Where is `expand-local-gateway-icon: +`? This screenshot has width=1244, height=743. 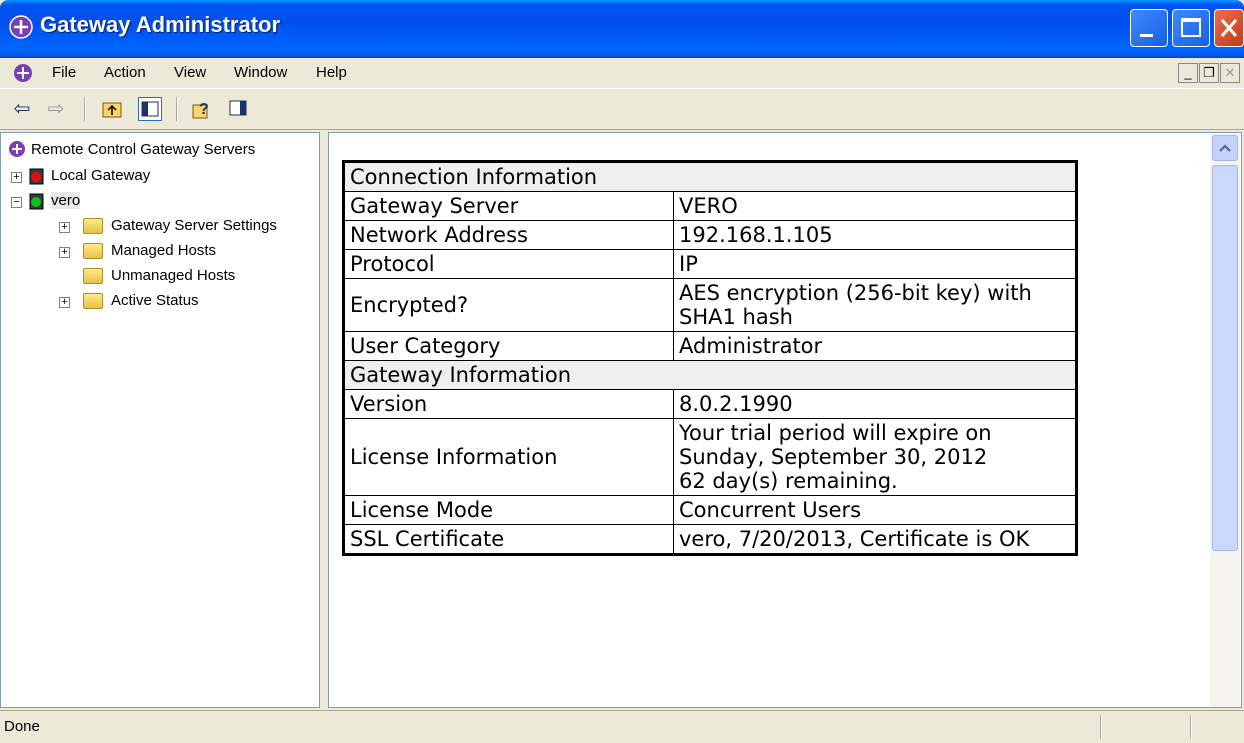 expand-local-gateway-icon: + is located at coordinates (16, 177).